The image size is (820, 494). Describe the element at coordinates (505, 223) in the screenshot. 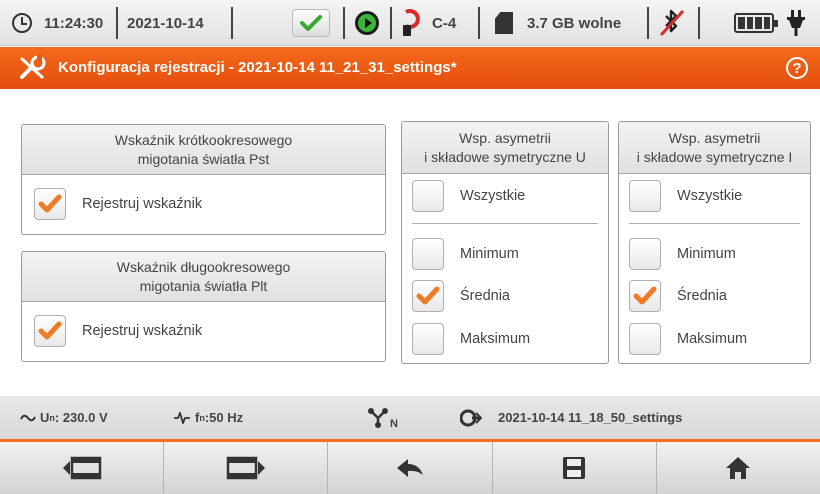

I see `asym-u-divider` at that location.